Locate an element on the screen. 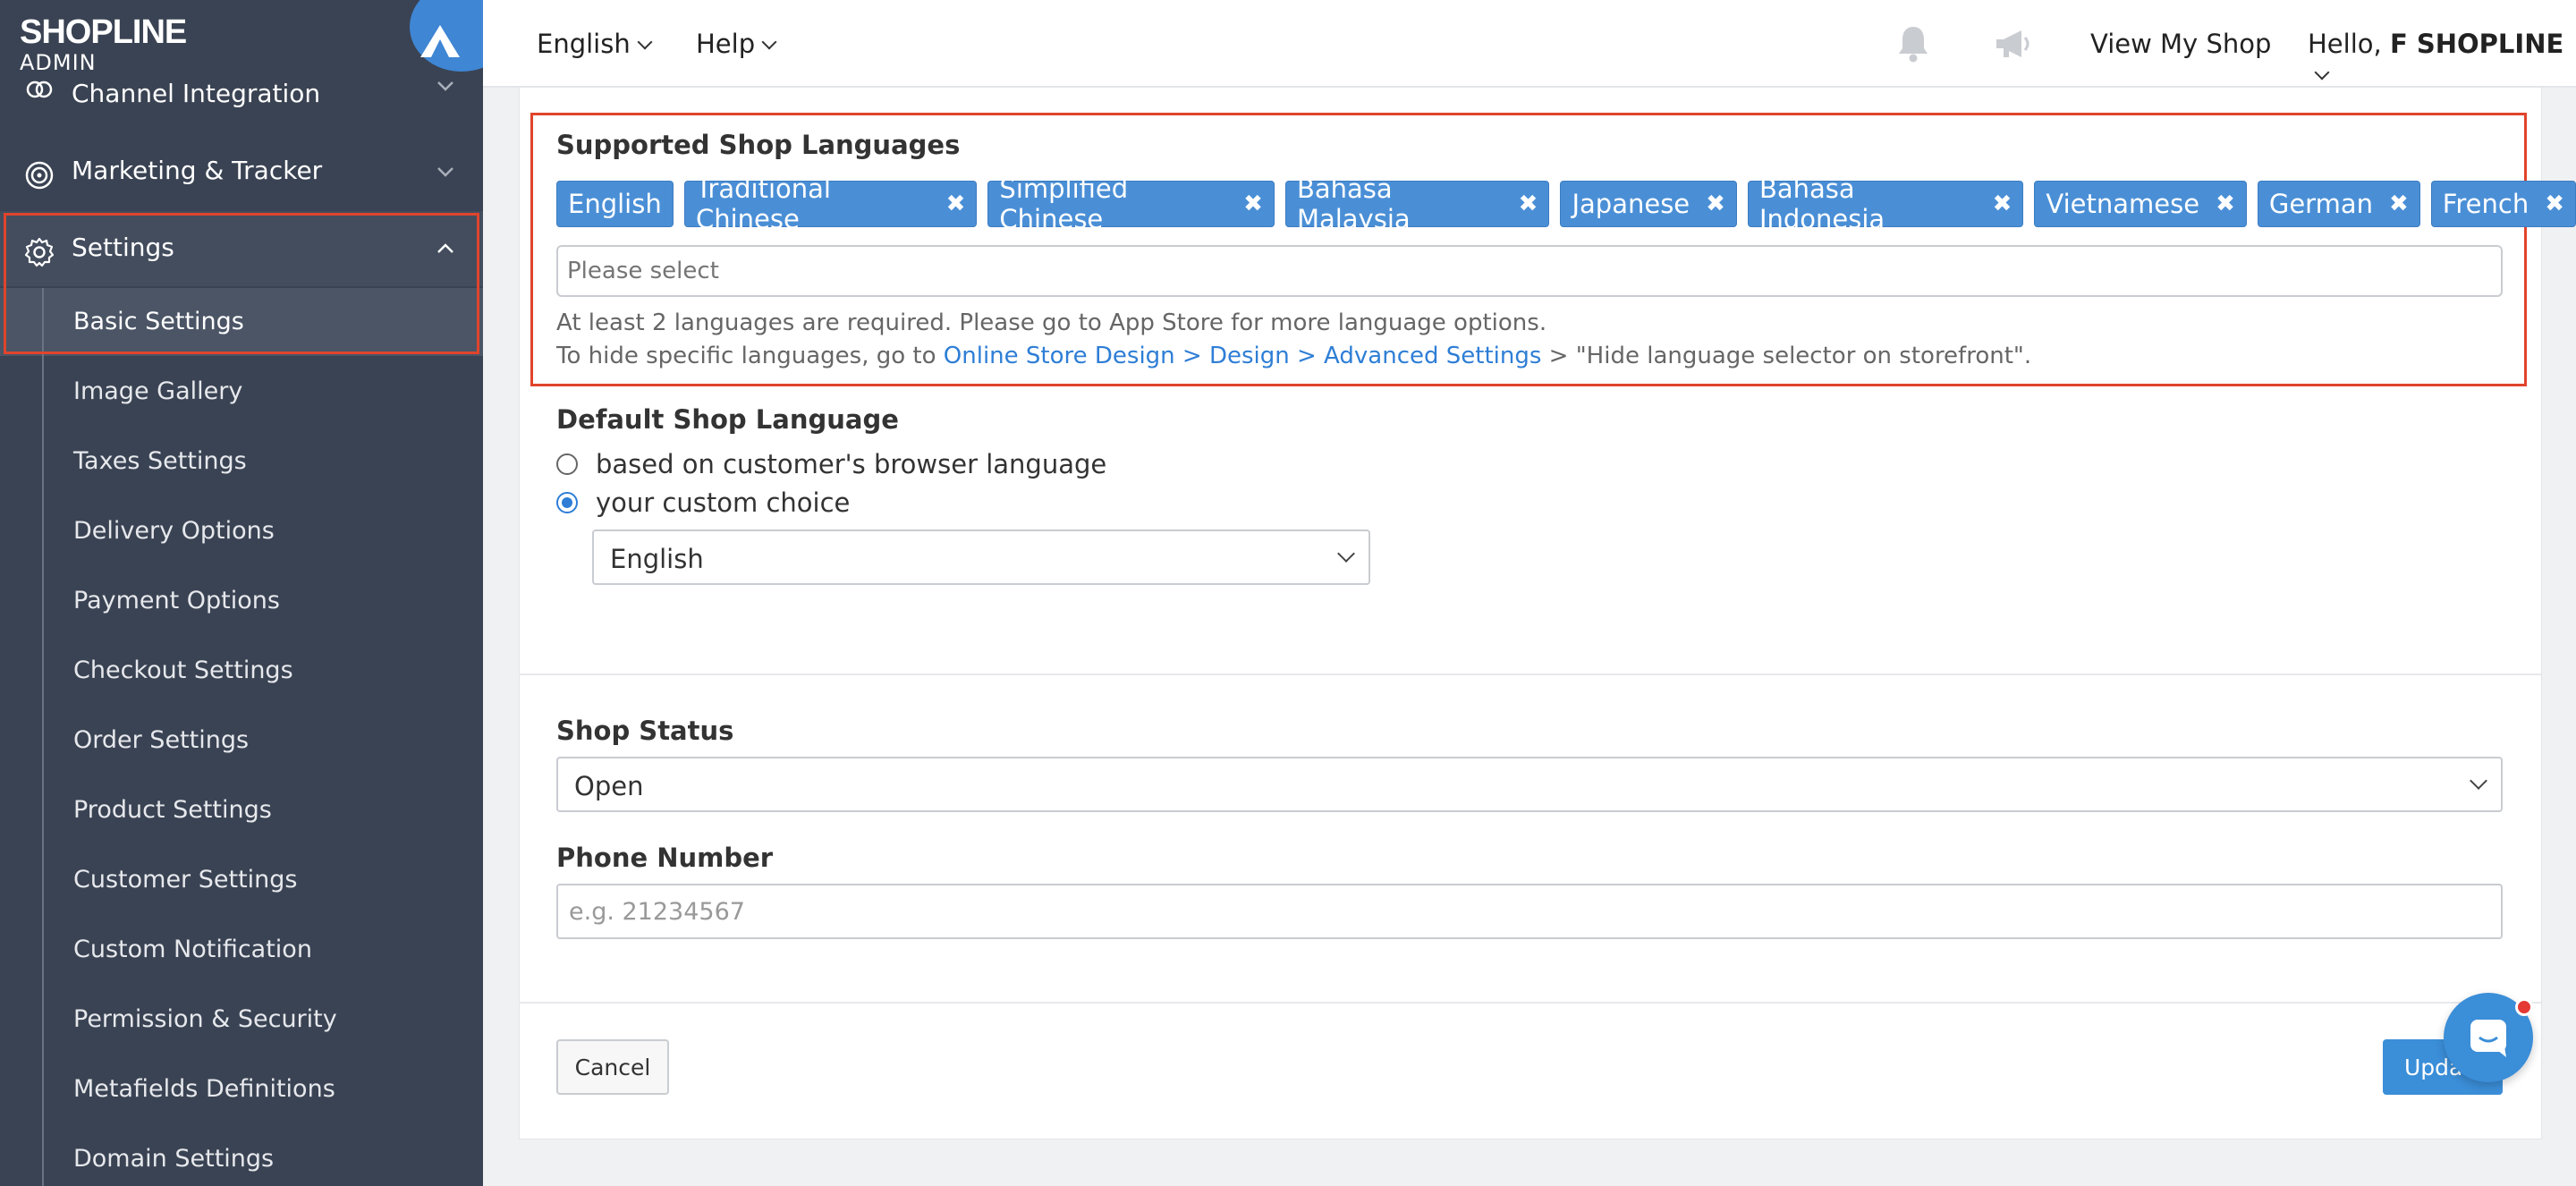  language-tag-german: German ✖ is located at coordinates (2338, 204).